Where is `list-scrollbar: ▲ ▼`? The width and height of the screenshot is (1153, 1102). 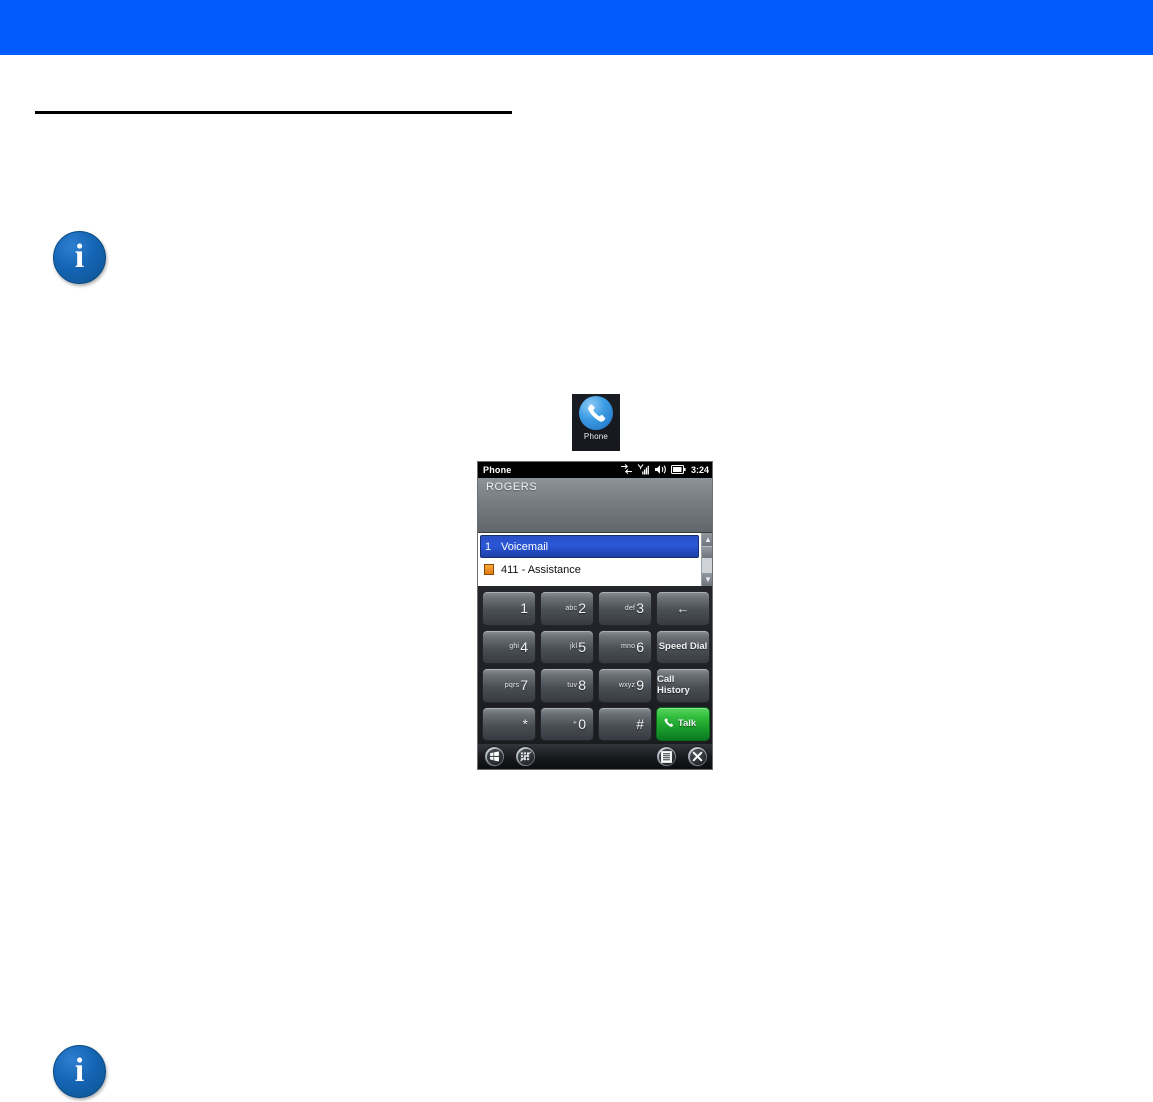
list-scrollbar: ▲ ▼ is located at coordinates (706, 559).